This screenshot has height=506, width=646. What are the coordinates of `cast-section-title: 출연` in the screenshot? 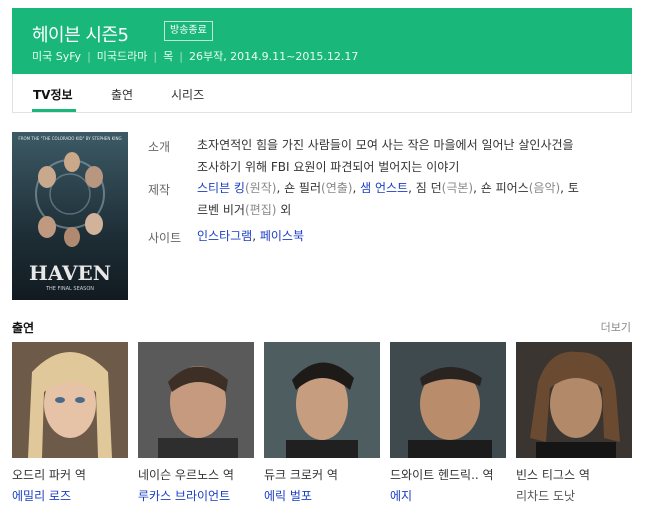 It's located at (23, 328).